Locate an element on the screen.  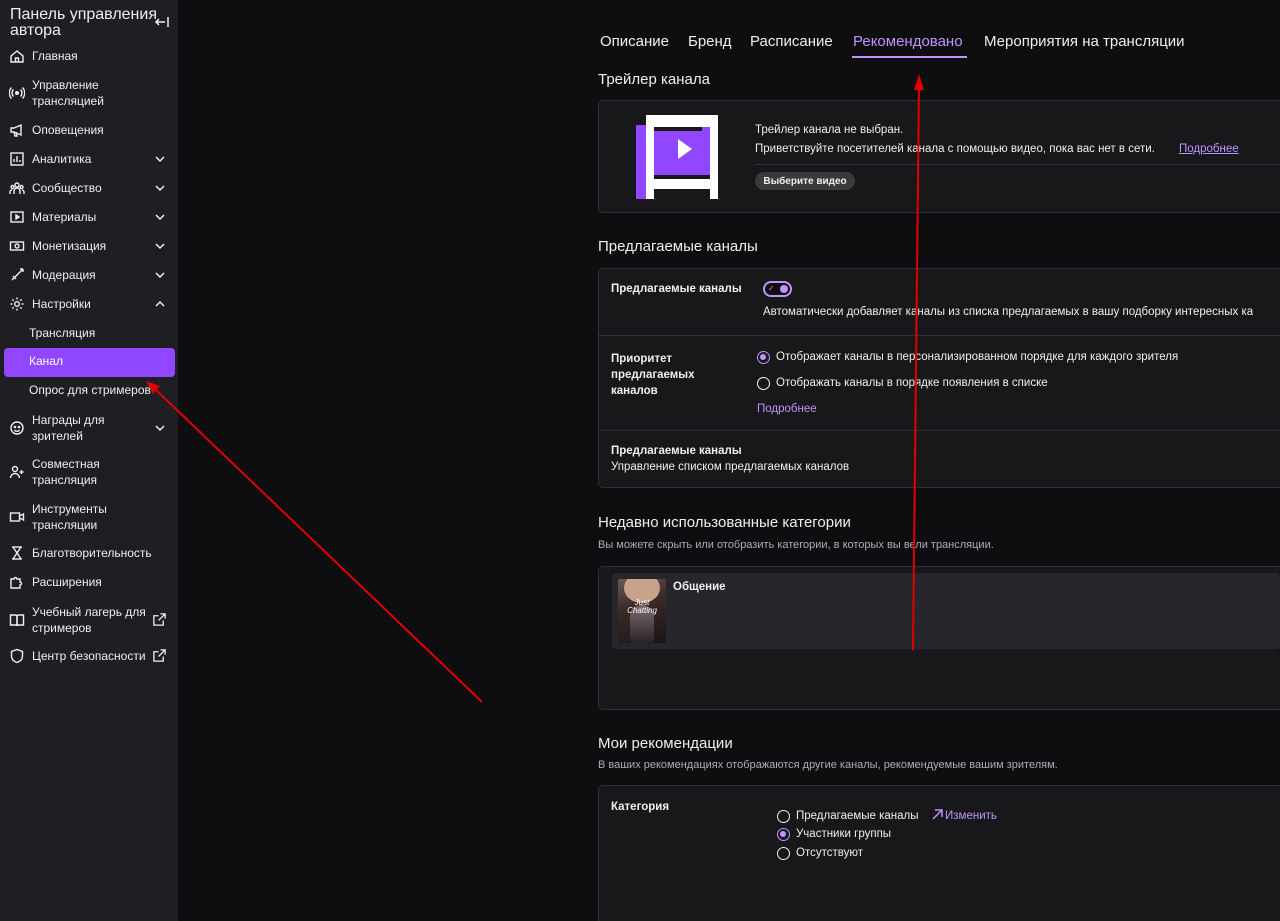
sidebar-item-bootcamp: Учебный лагерь для стримеров is located at coordinates (89, 620).